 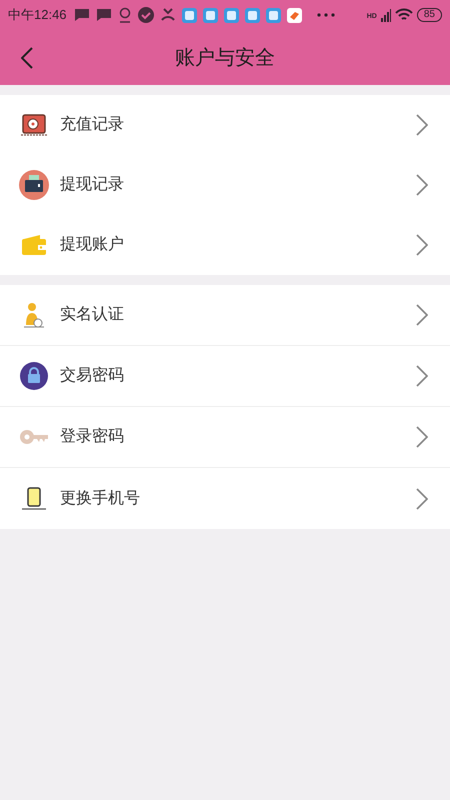 What do you see at coordinates (92, 436) in the screenshot?
I see `menu-label: 登录密码` at bounding box center [92, 436].